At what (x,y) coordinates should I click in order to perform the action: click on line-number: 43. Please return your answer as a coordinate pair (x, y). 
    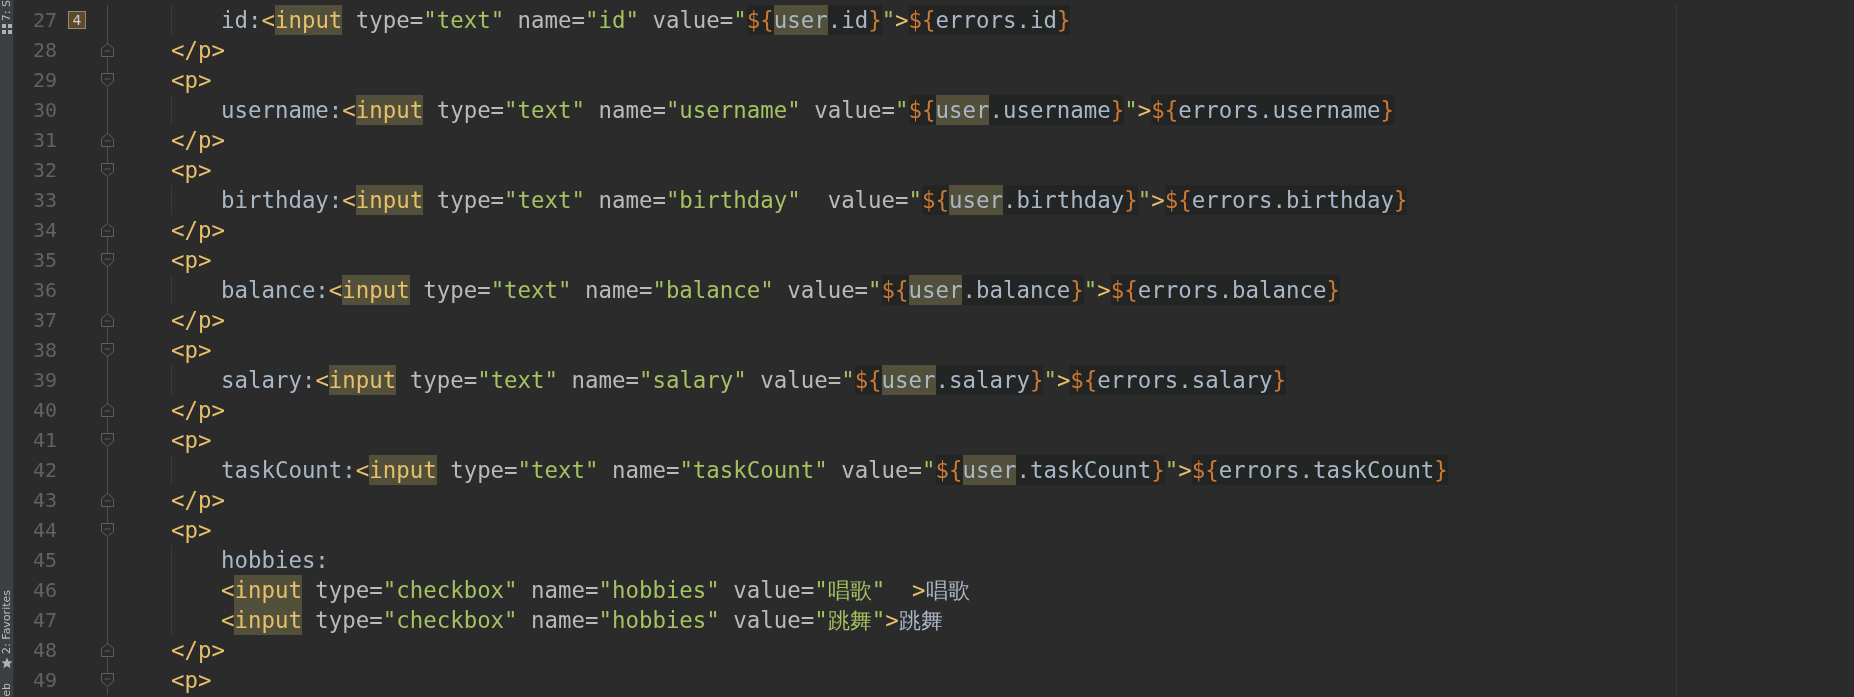
    Looking at the image, I should click on (44, 500).